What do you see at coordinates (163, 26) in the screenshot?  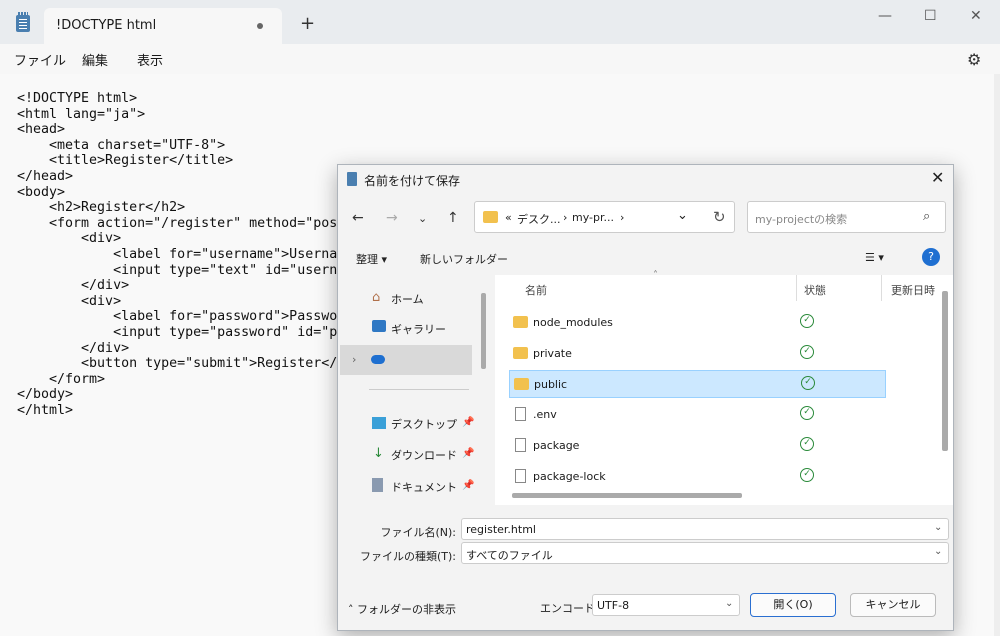 I see `tab-document: !DOCTYPE html` at bounding box center [163, 26].